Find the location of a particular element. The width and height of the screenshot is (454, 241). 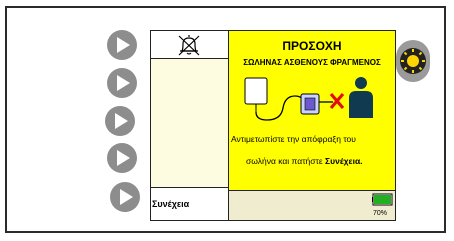

continue-key: Συνέχεια is located at coordinates (189, 203).